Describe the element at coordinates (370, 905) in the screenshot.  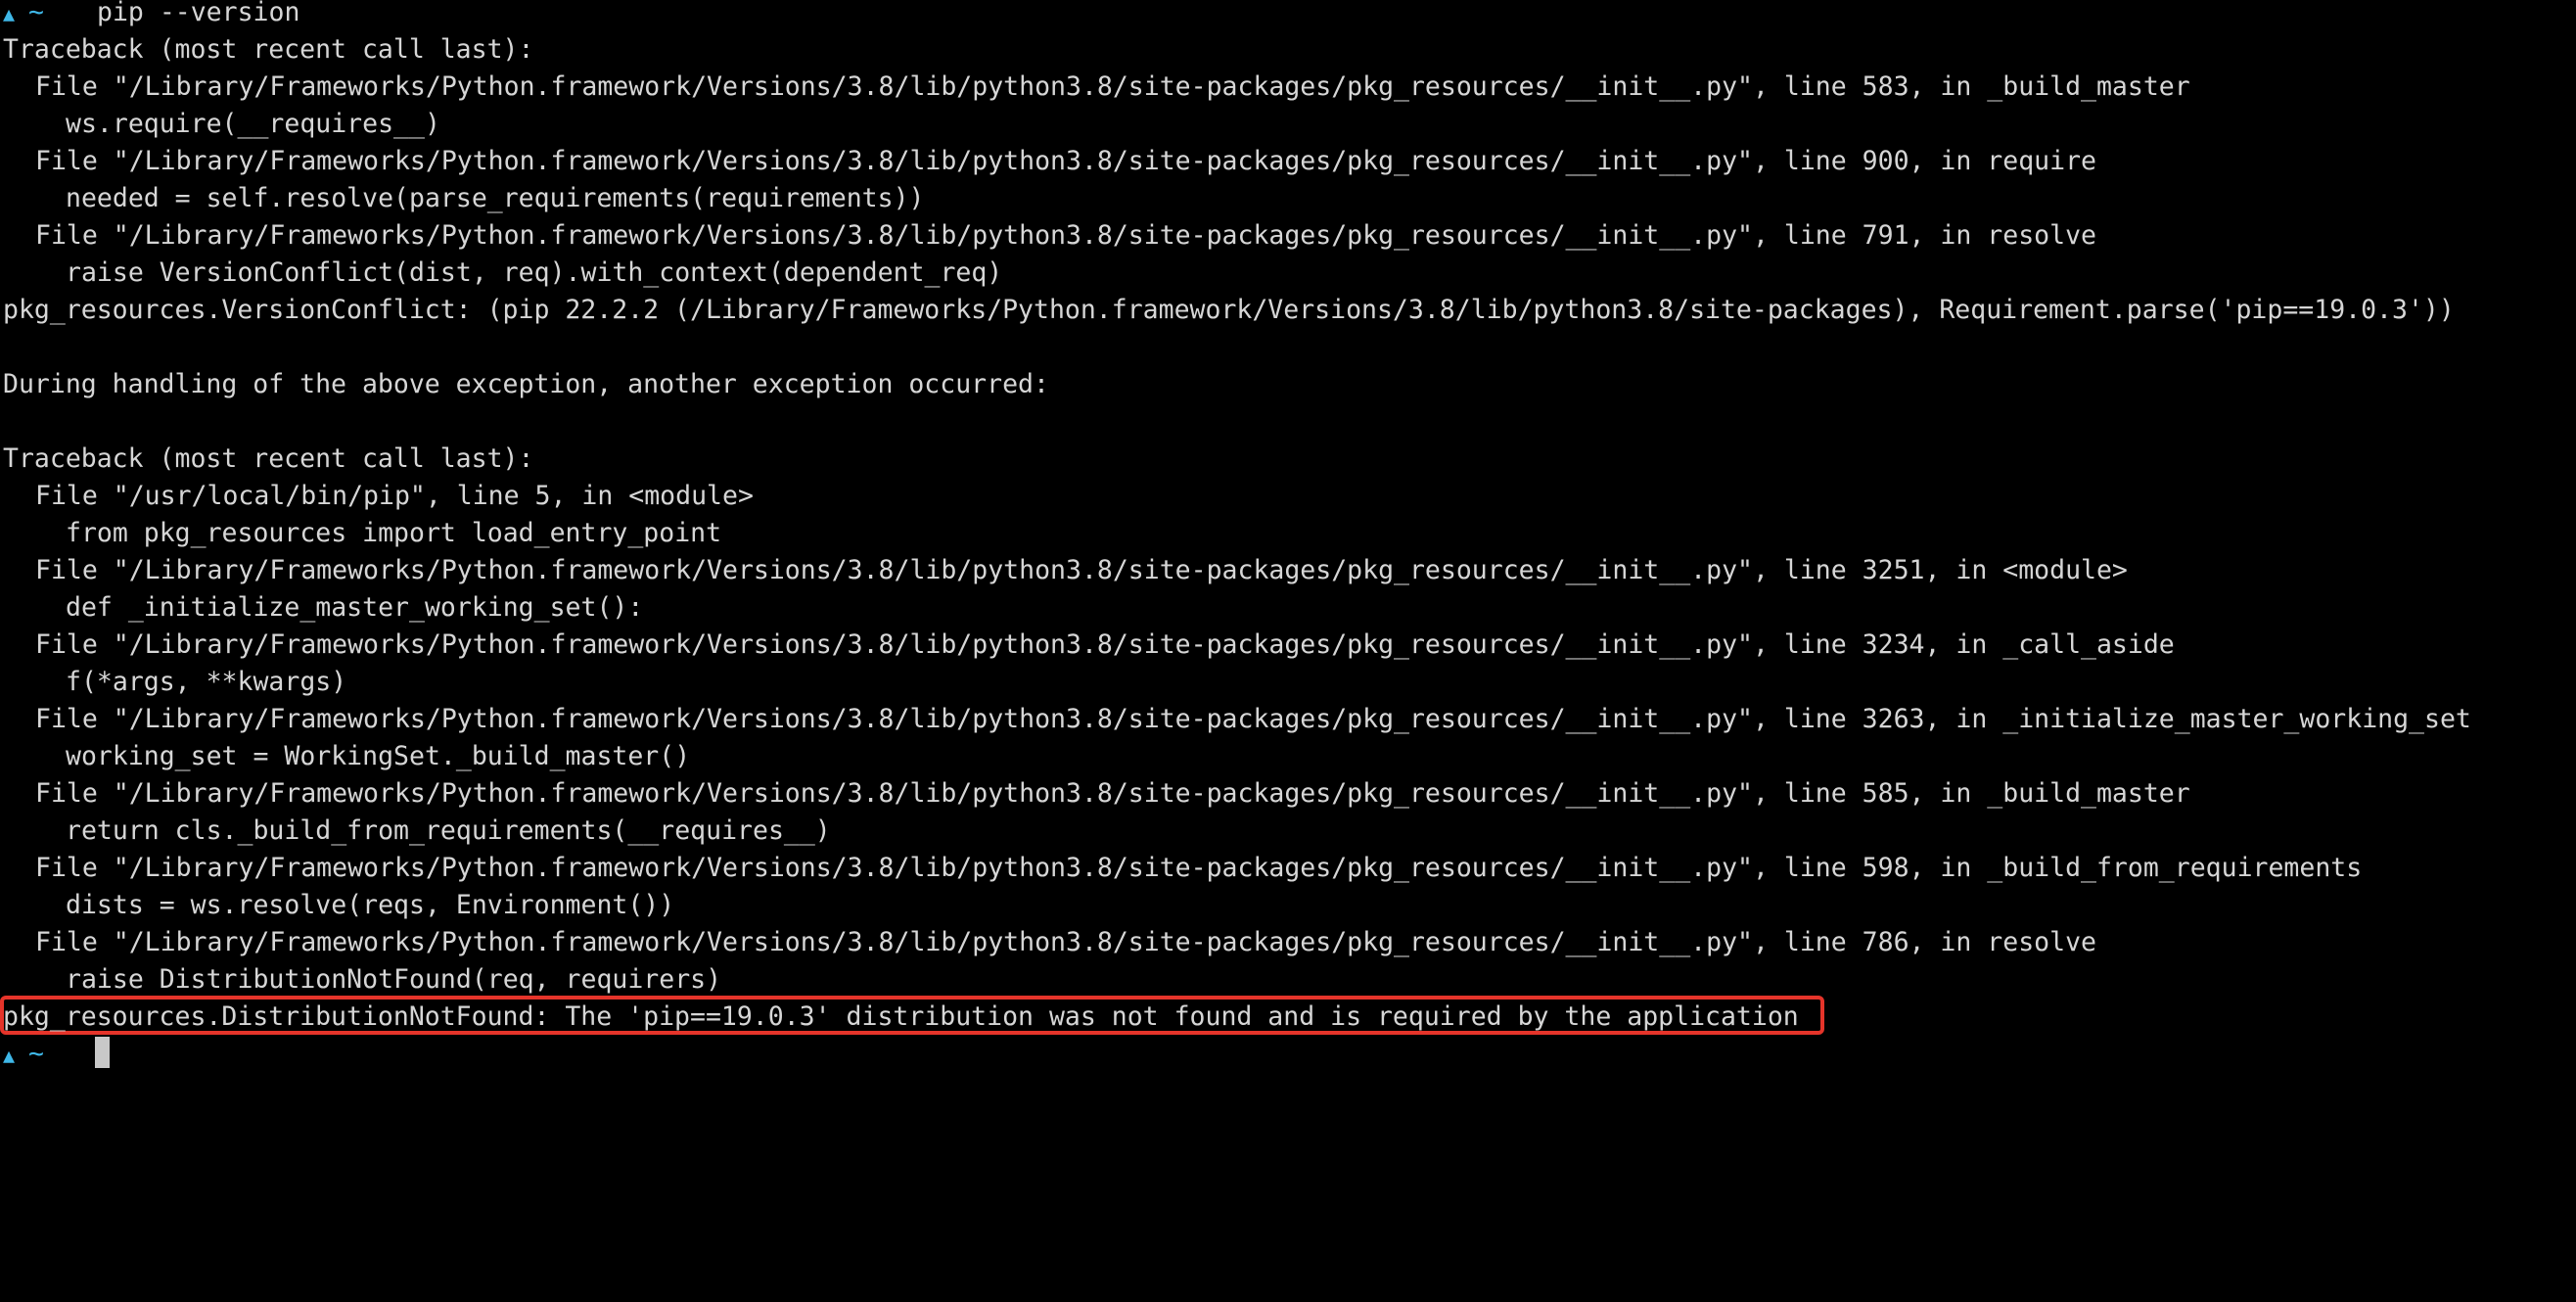
I see `output-line: dists = ws.resolve(reqs, Environment())` at that location.